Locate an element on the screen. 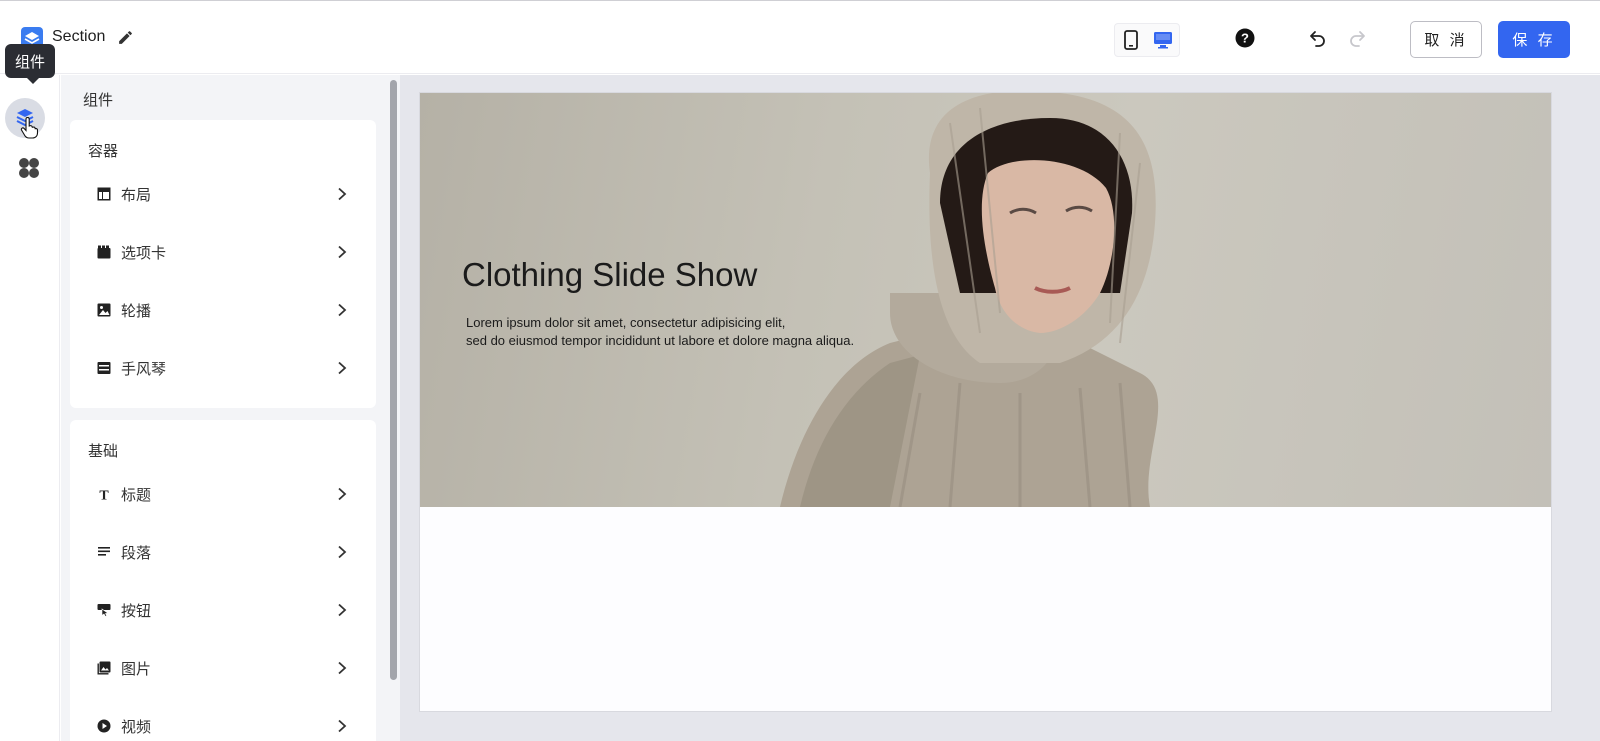 This screenshot has width=1600, height=741. svg-text: T is located at coordinates (104, 495).